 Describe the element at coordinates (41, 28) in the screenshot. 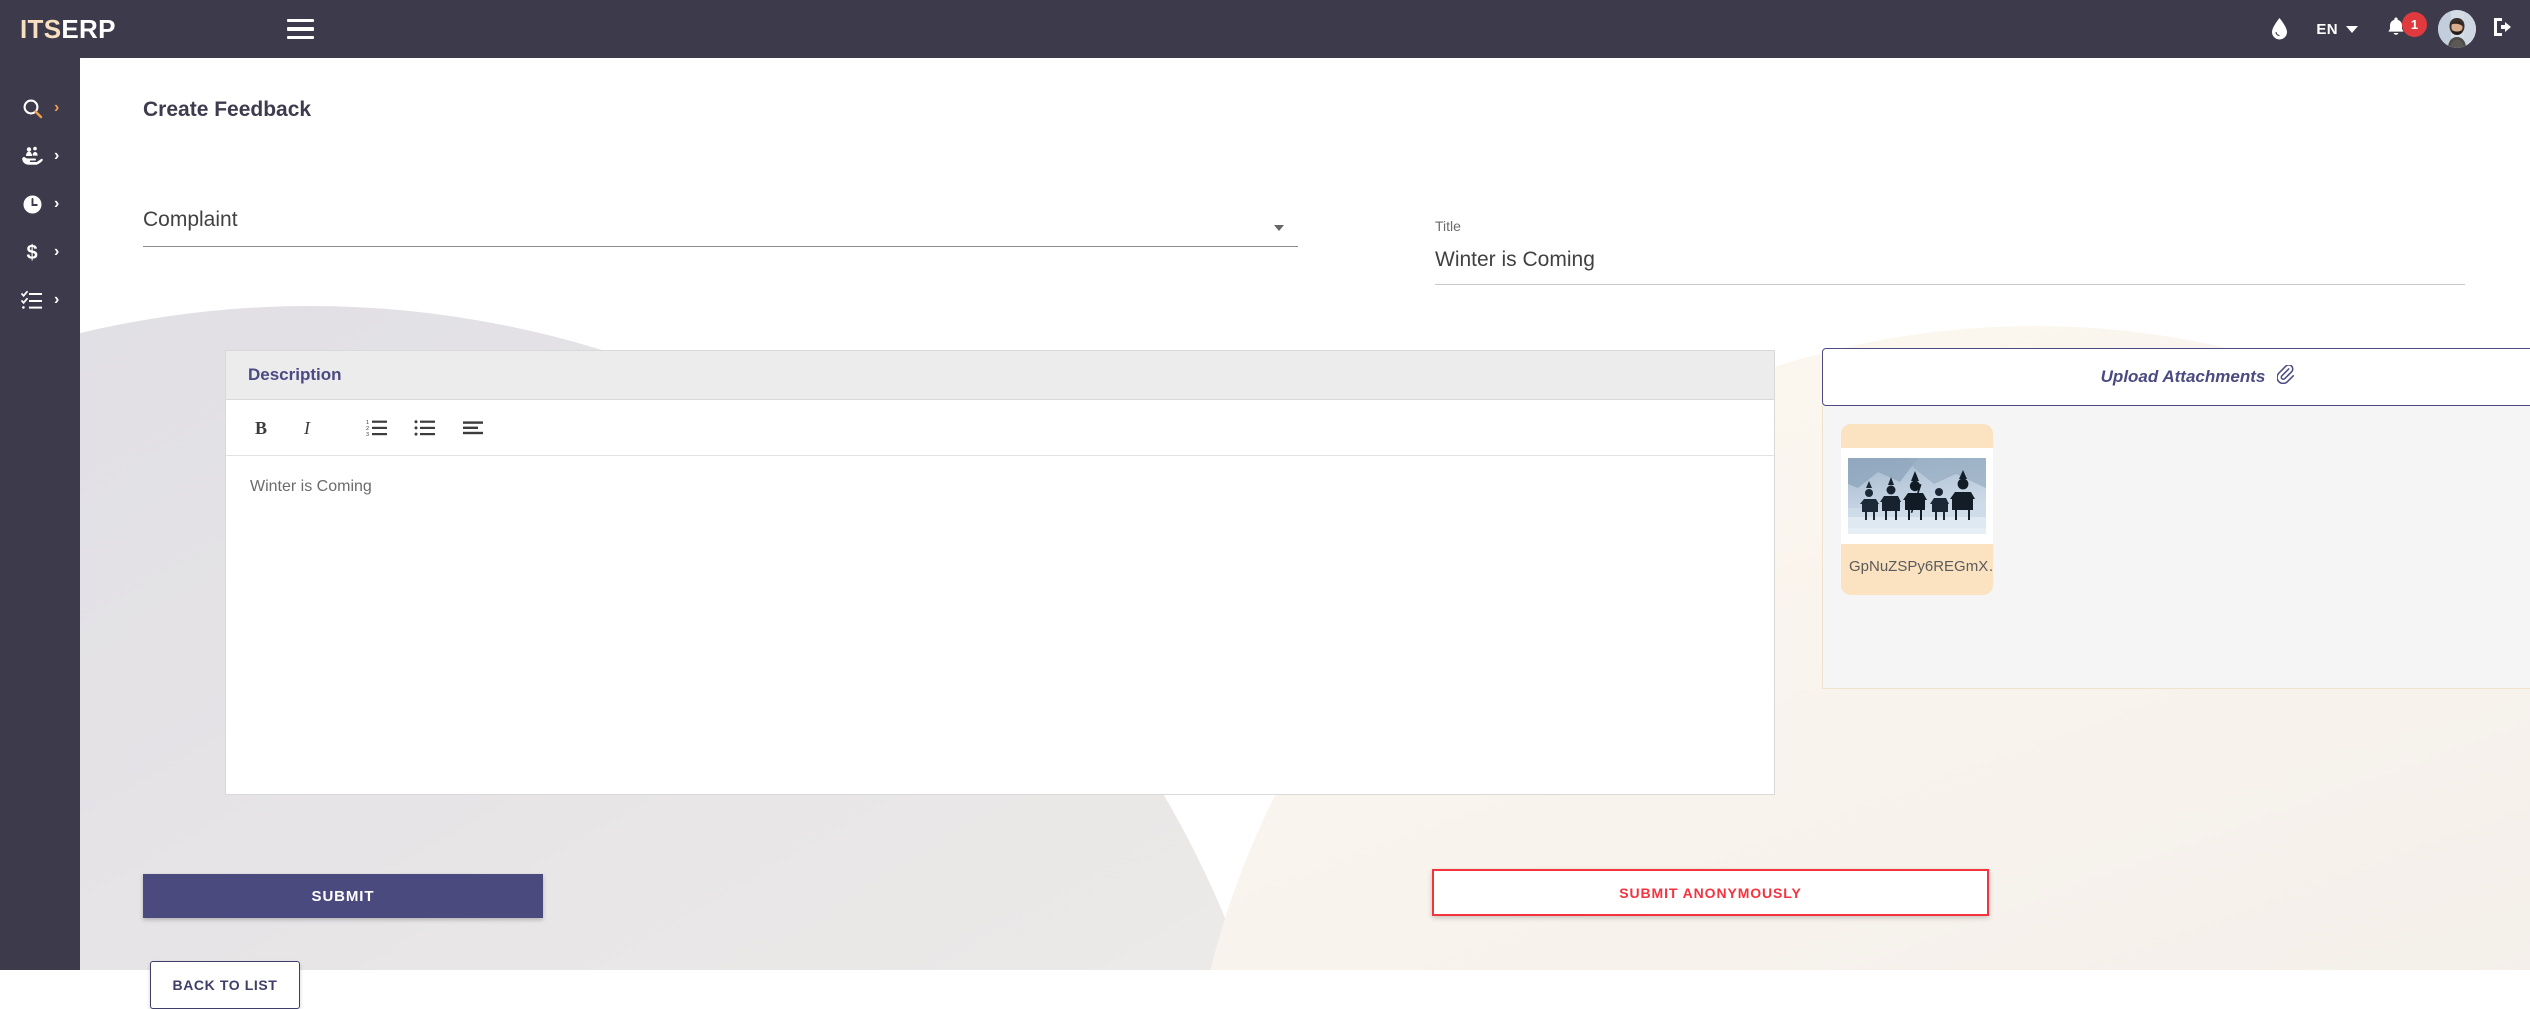

I see `logo-prefix: ITS` at that location.